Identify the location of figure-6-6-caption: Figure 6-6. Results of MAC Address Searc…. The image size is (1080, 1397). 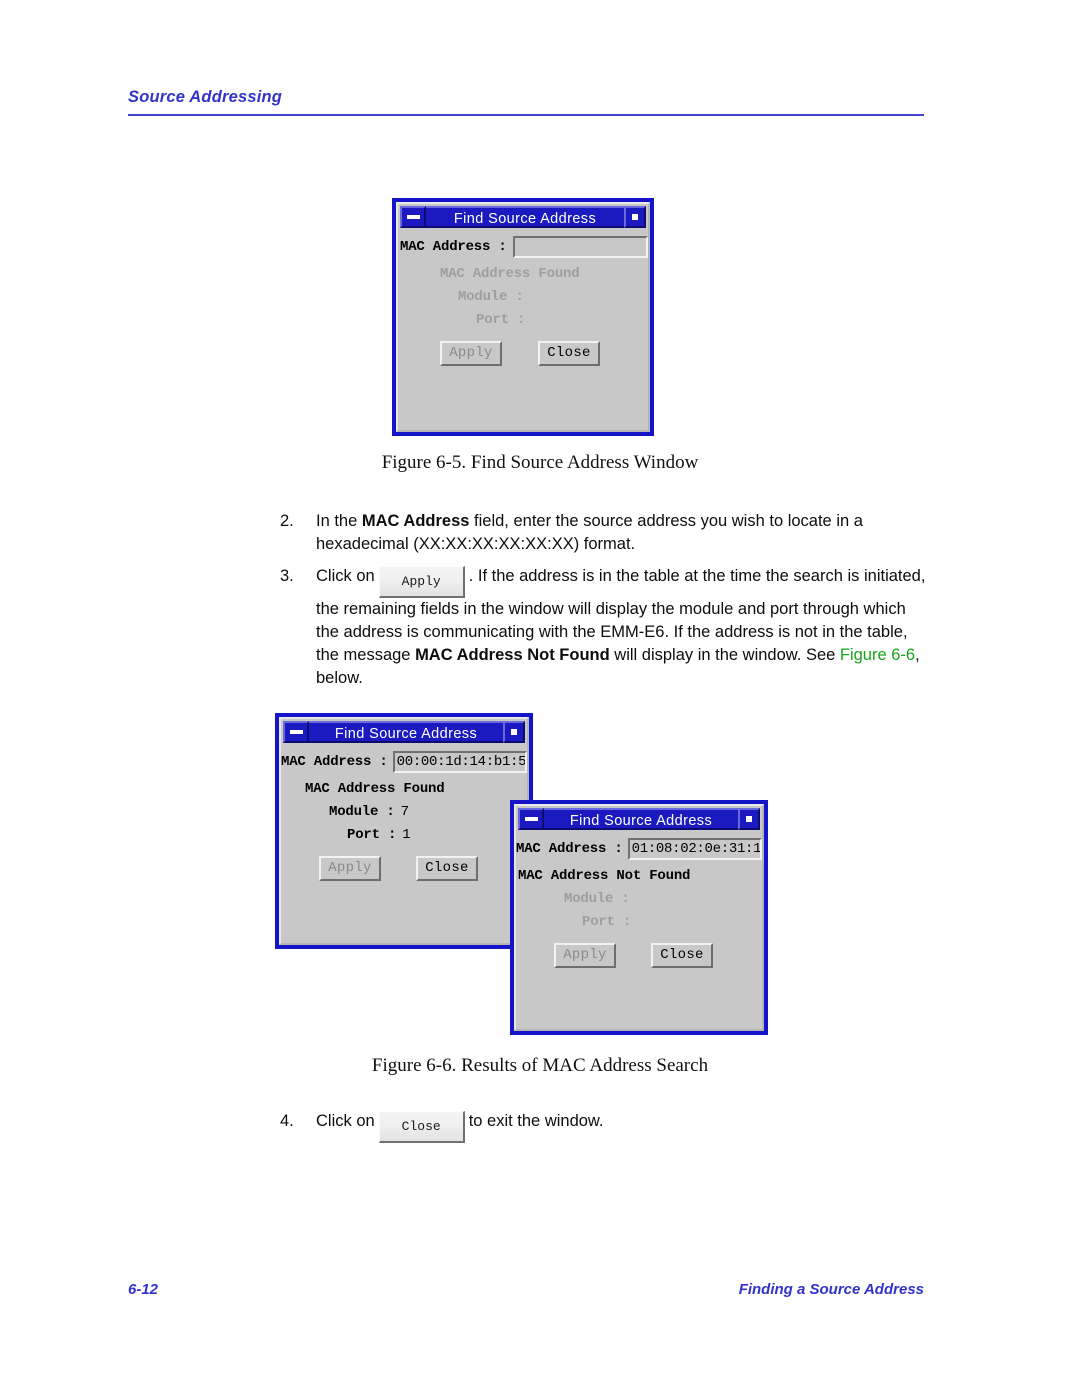
(540, 1065).